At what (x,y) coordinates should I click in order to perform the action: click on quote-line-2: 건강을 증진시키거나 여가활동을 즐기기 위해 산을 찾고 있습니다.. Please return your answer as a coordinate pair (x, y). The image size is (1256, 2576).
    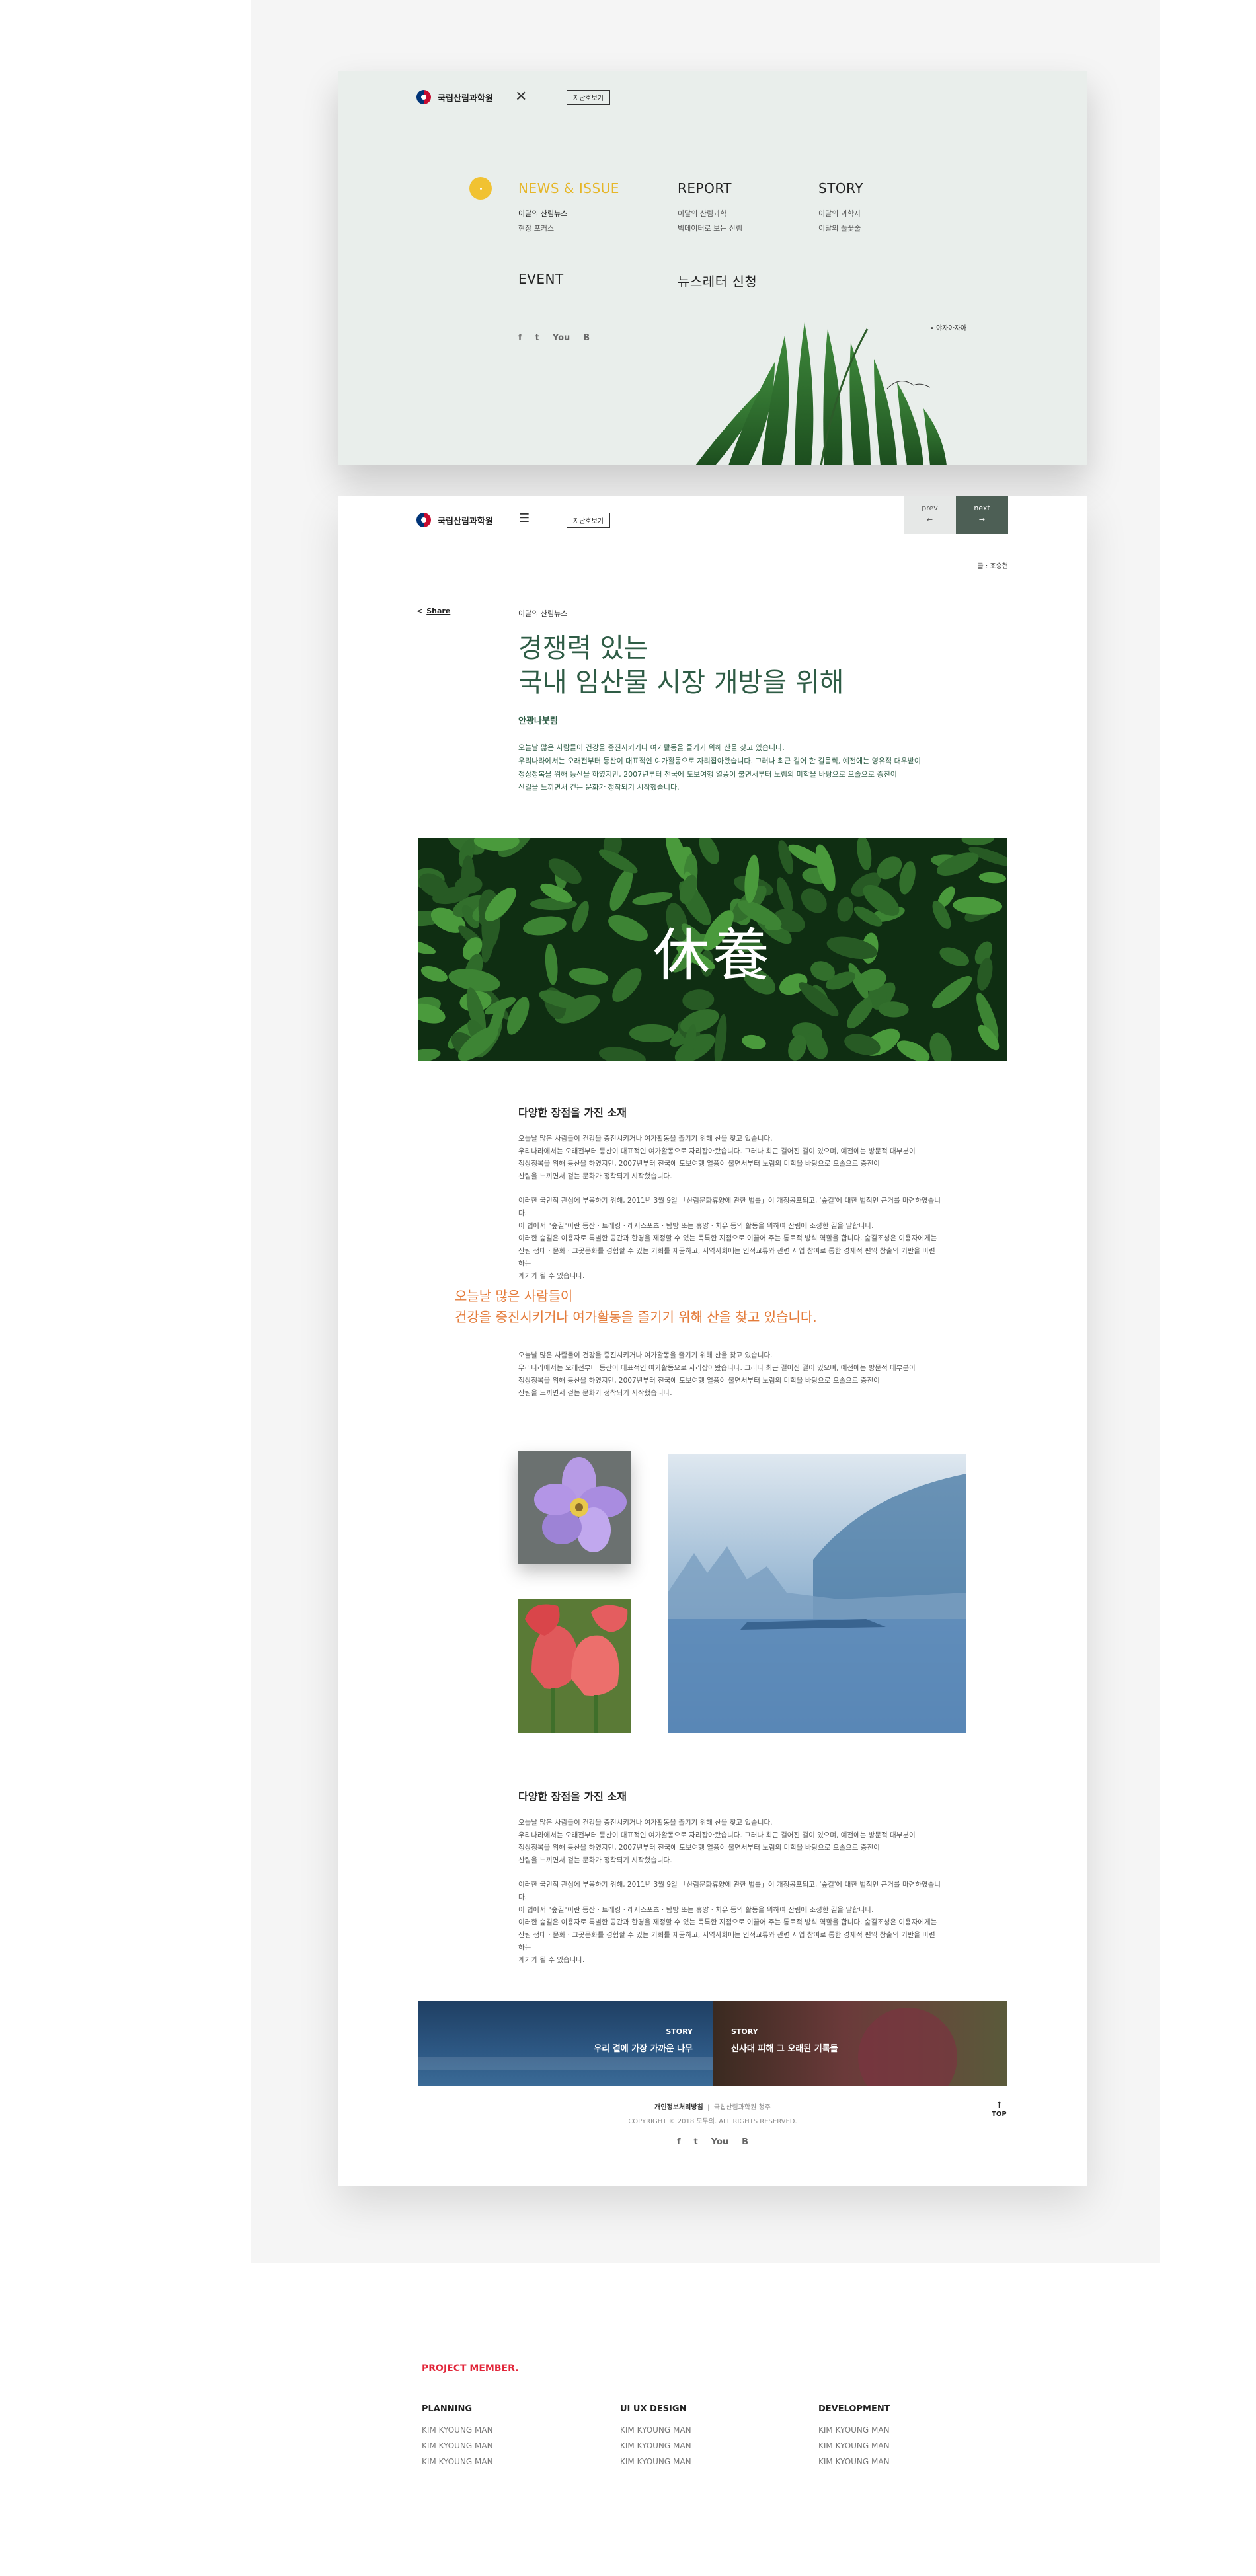
    Looking at the image, I should click on (636, 1317).